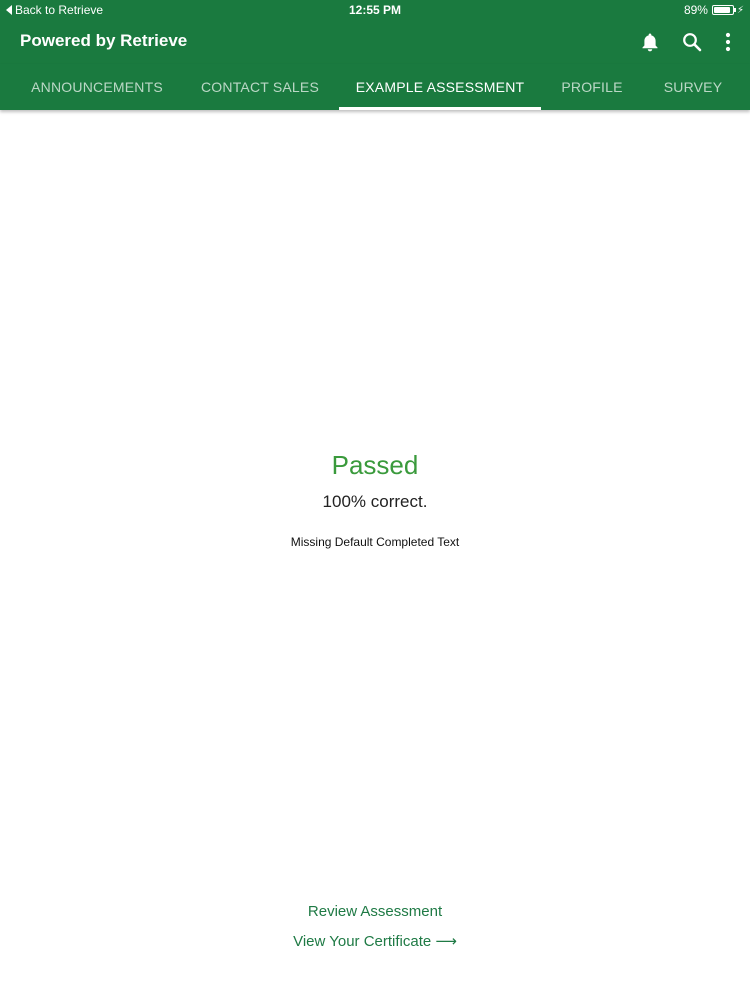  Describe the element at coordinates (375, 542) in the screenshot. I see `completed-text: Missing Default Completed Text` at that location.